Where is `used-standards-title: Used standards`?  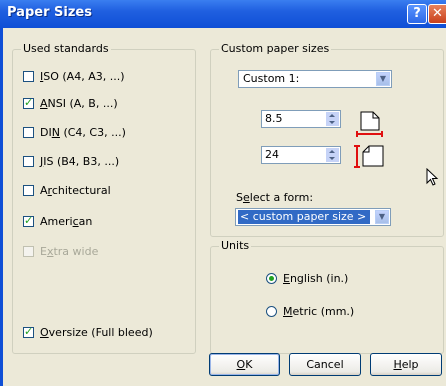 used-standards-title: Used standards is located at coordinates (66, 48).